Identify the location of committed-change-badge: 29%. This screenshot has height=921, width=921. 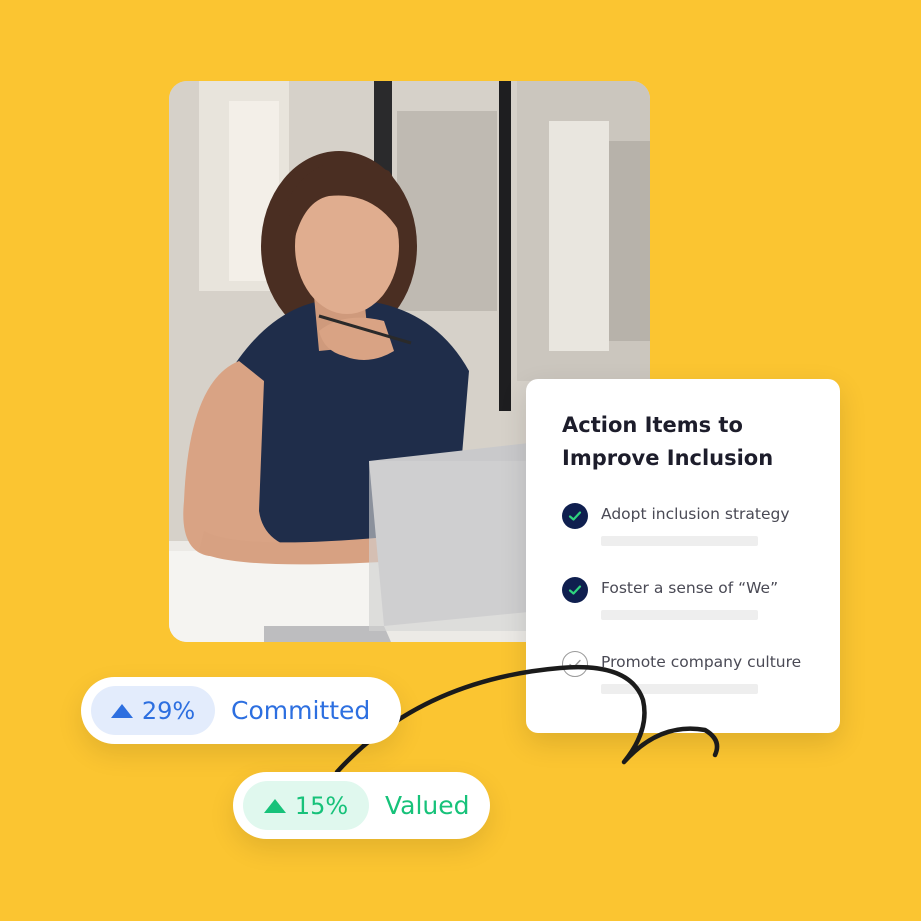
(153, 710).